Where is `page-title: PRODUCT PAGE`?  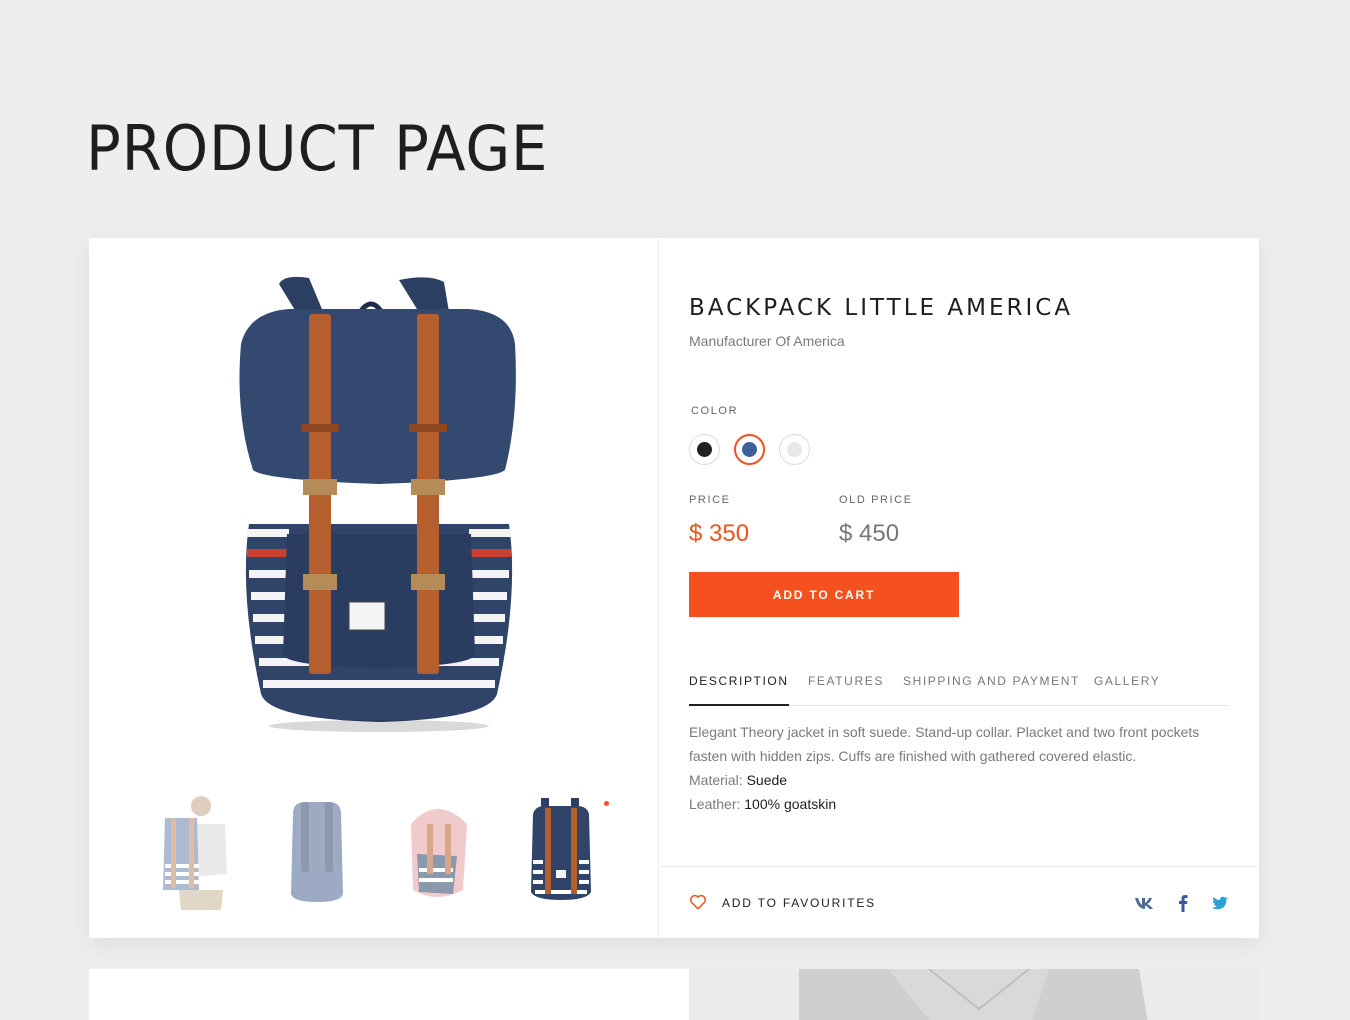
page-title: PRODUCT PAGE is located at coordinates (317, 148).